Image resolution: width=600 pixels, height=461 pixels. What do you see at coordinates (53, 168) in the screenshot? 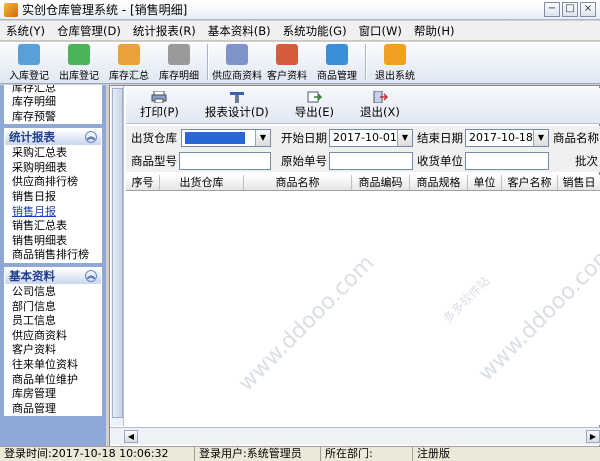
I see `nav-item-purchase-detail: 采购明细表` at bounding box center [53, 168].